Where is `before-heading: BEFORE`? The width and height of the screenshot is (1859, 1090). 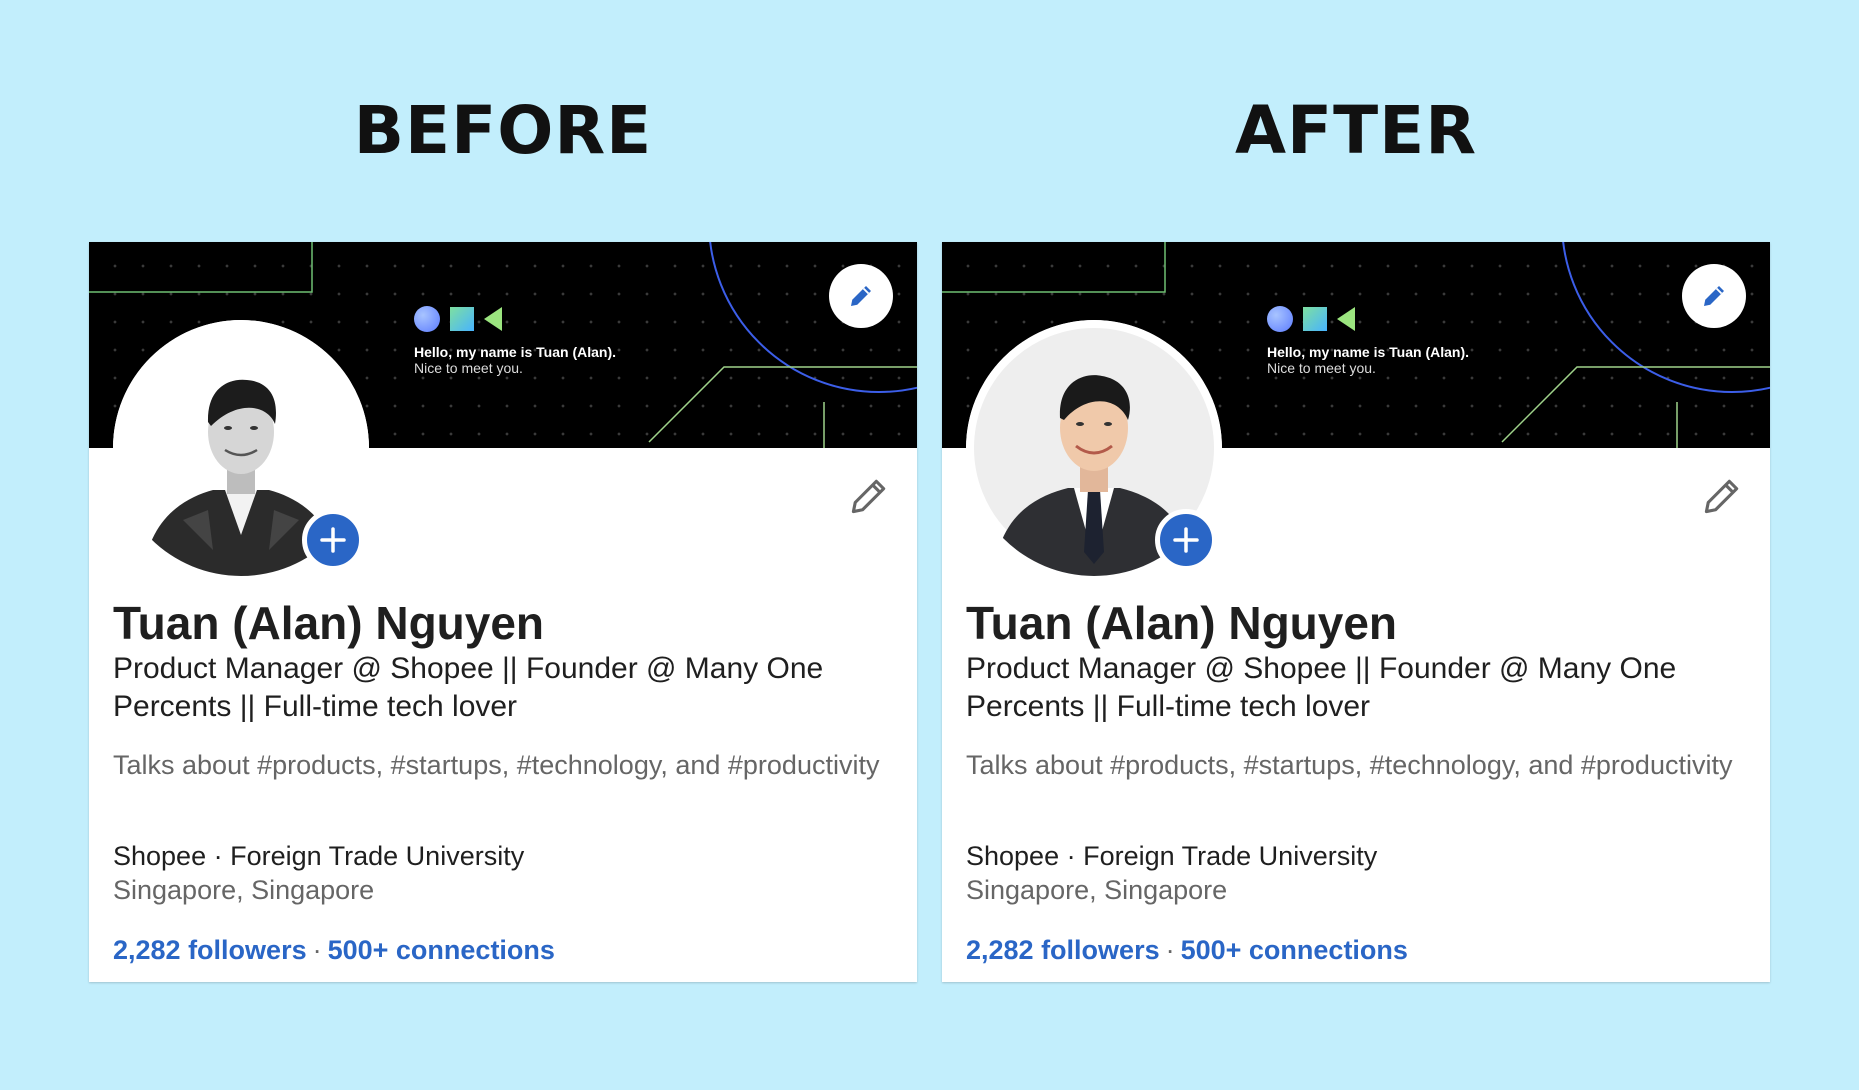 before-heading: BEFORE is located at coordinates (503, 130).